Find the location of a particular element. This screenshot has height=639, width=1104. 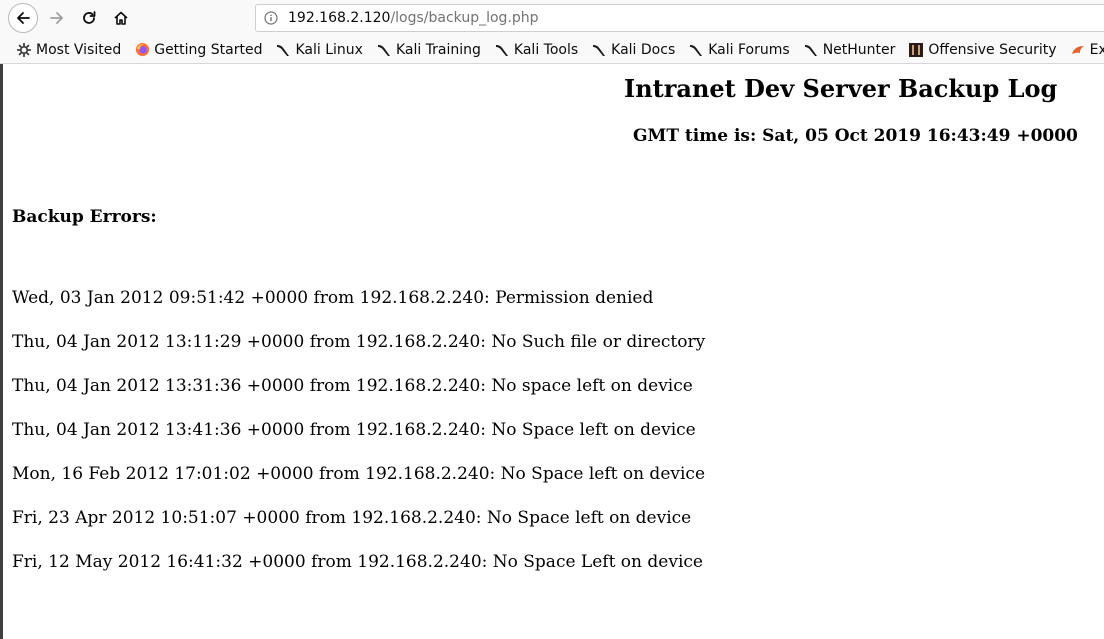

back-button is located at coordinates (23, 18).